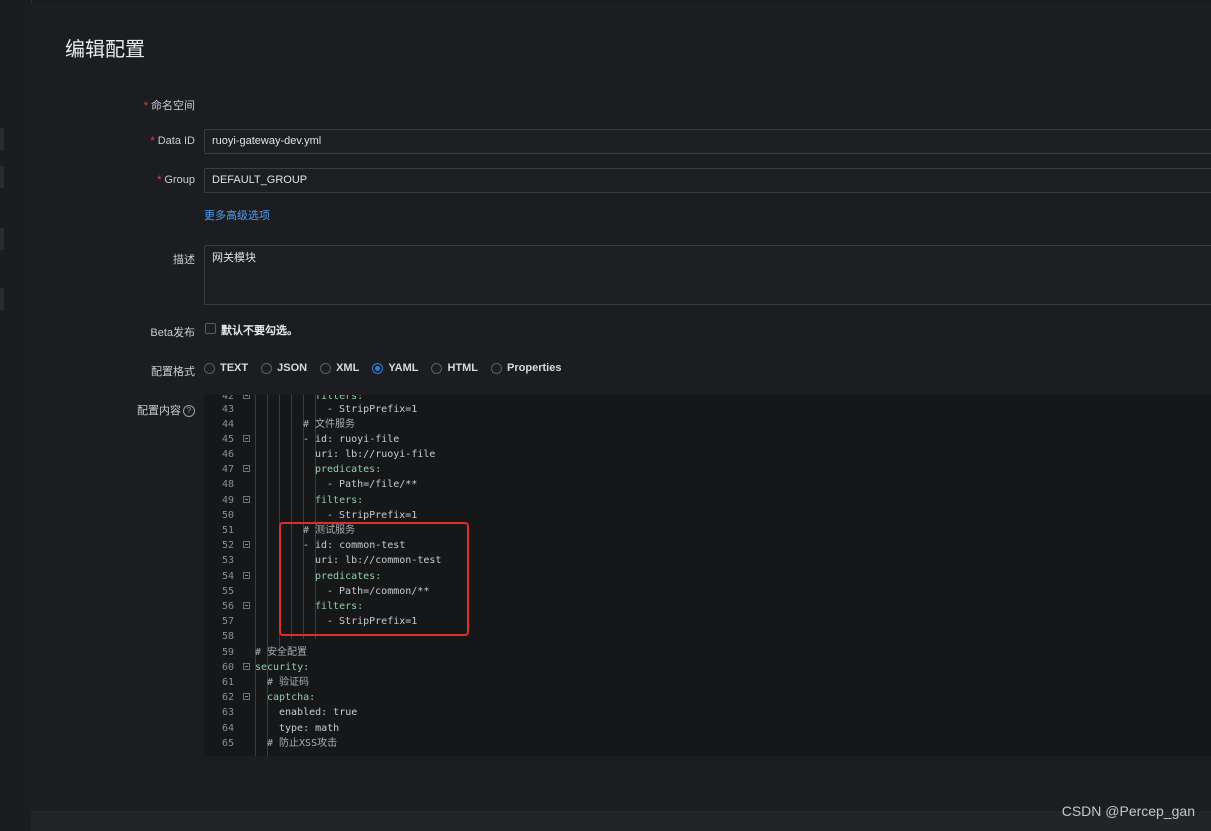 The height and width of the screenshot is (831, 1211). Describe the element at coordinates (227, 484) in the screenshot. I see `line-number: 48` at that location.